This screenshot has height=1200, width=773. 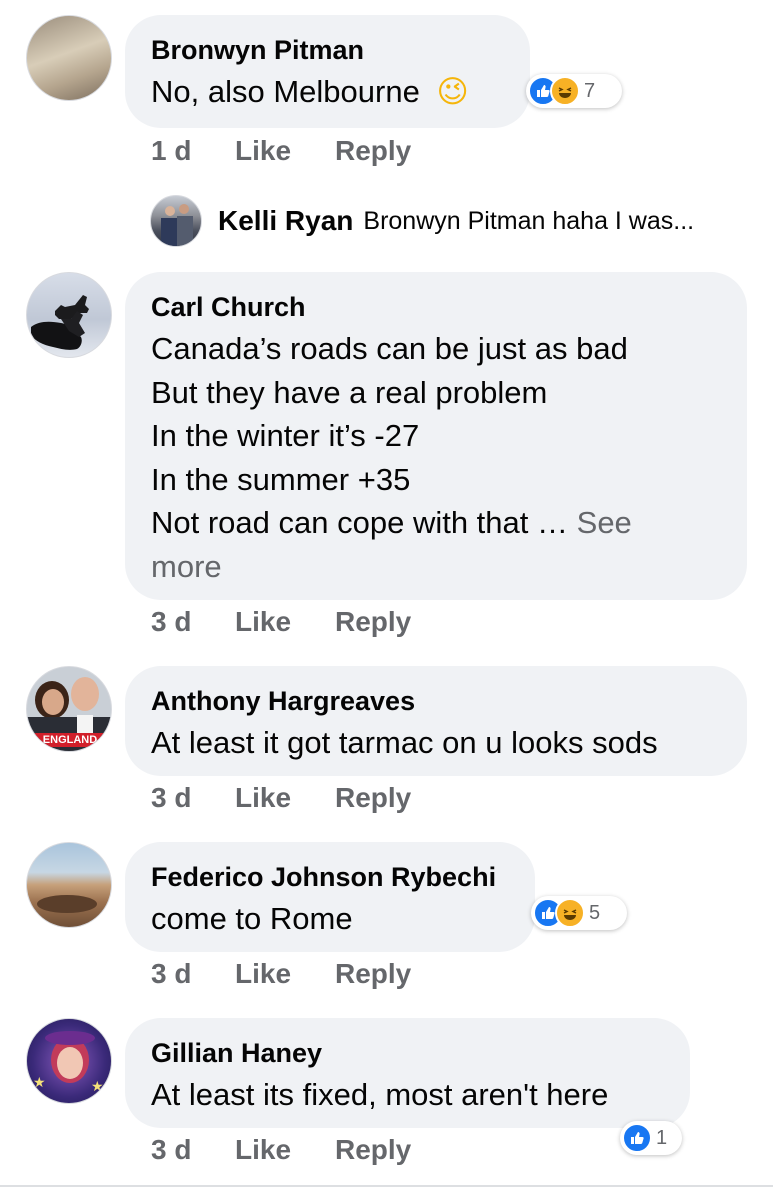 What do you see at coordinates (330, 877) in the screenshot?
I see `comment-author: Federico Johnson Rybechi` at bounding box center [330, 877].